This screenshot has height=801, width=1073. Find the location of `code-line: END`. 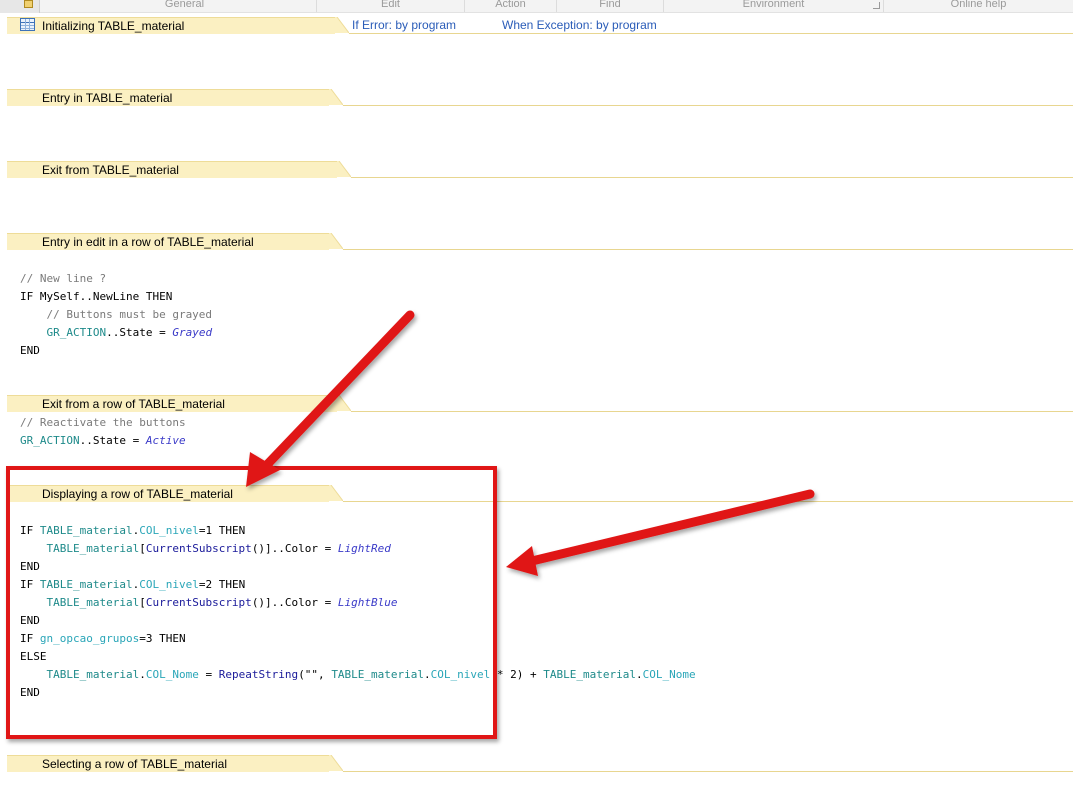

code-line: END is located at coordinates (30, 350).